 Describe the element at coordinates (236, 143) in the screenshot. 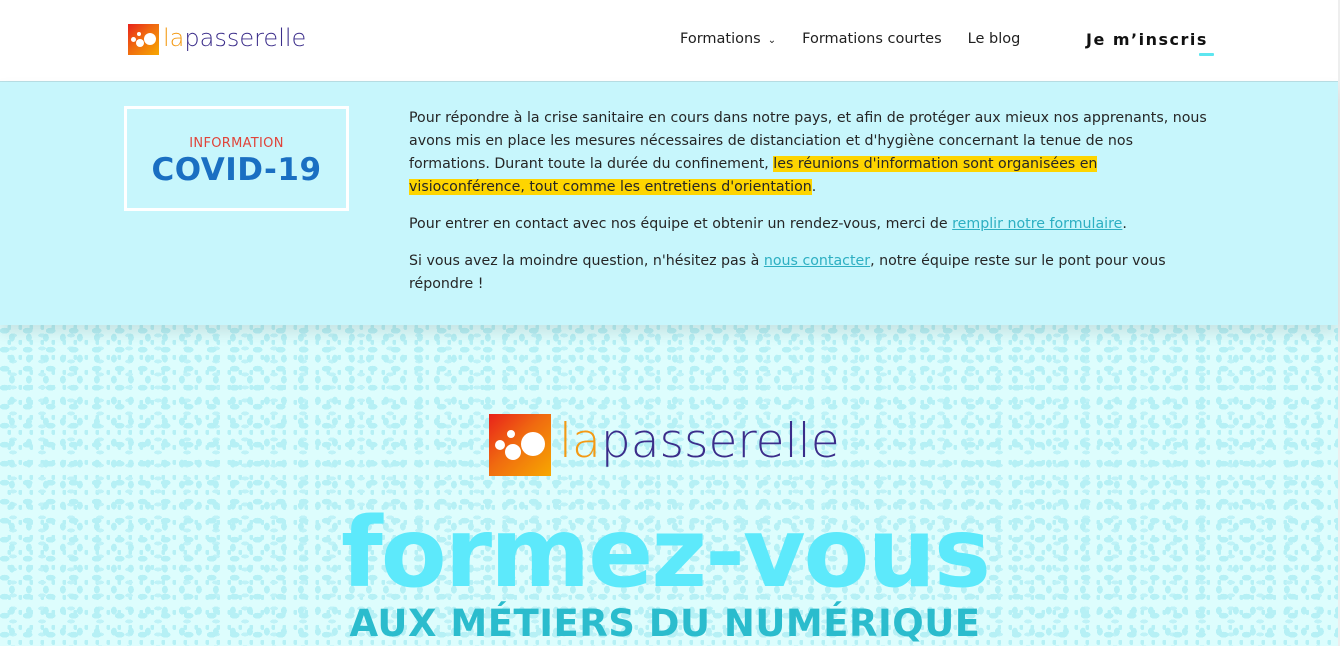

I see `covid-kicker: INFORMATION` at that location.